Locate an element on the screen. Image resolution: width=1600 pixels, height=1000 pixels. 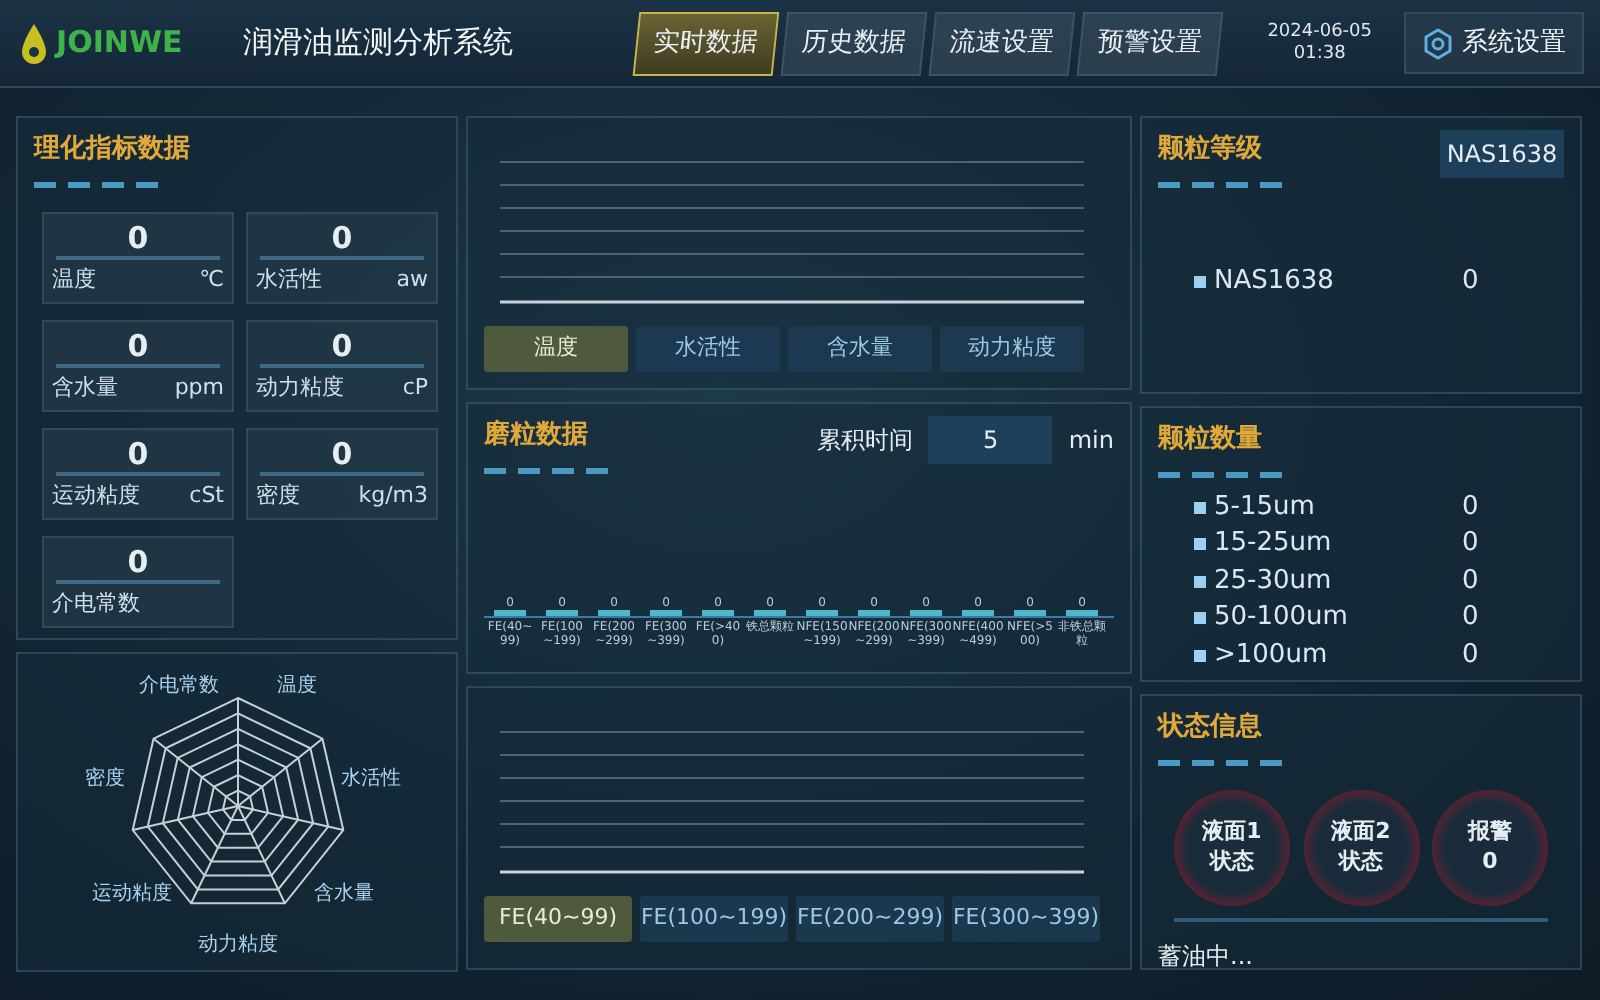
metric-unit: cSt is located at coordinates (206, 494).